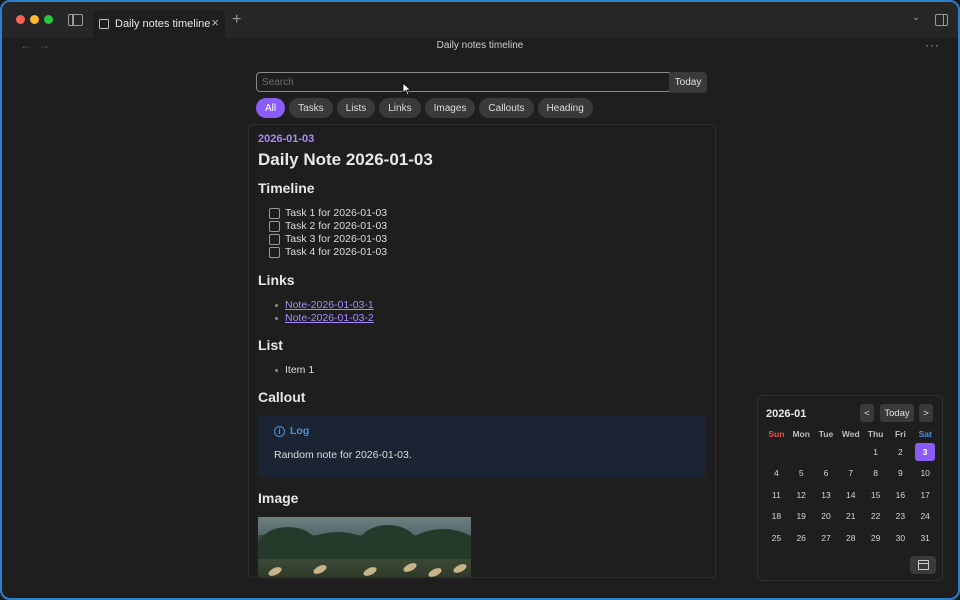 Image resolution: width=960 pixels, height=600 pixels. What do you see at coordinates (900, 474) in the screenshot?
I see `calendar-day: 9` at bounding box center [900, 474].